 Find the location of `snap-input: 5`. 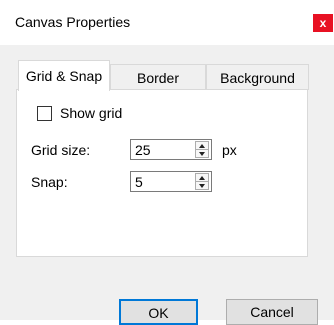

snap-input: 5 is located at coordinates (139, 182).